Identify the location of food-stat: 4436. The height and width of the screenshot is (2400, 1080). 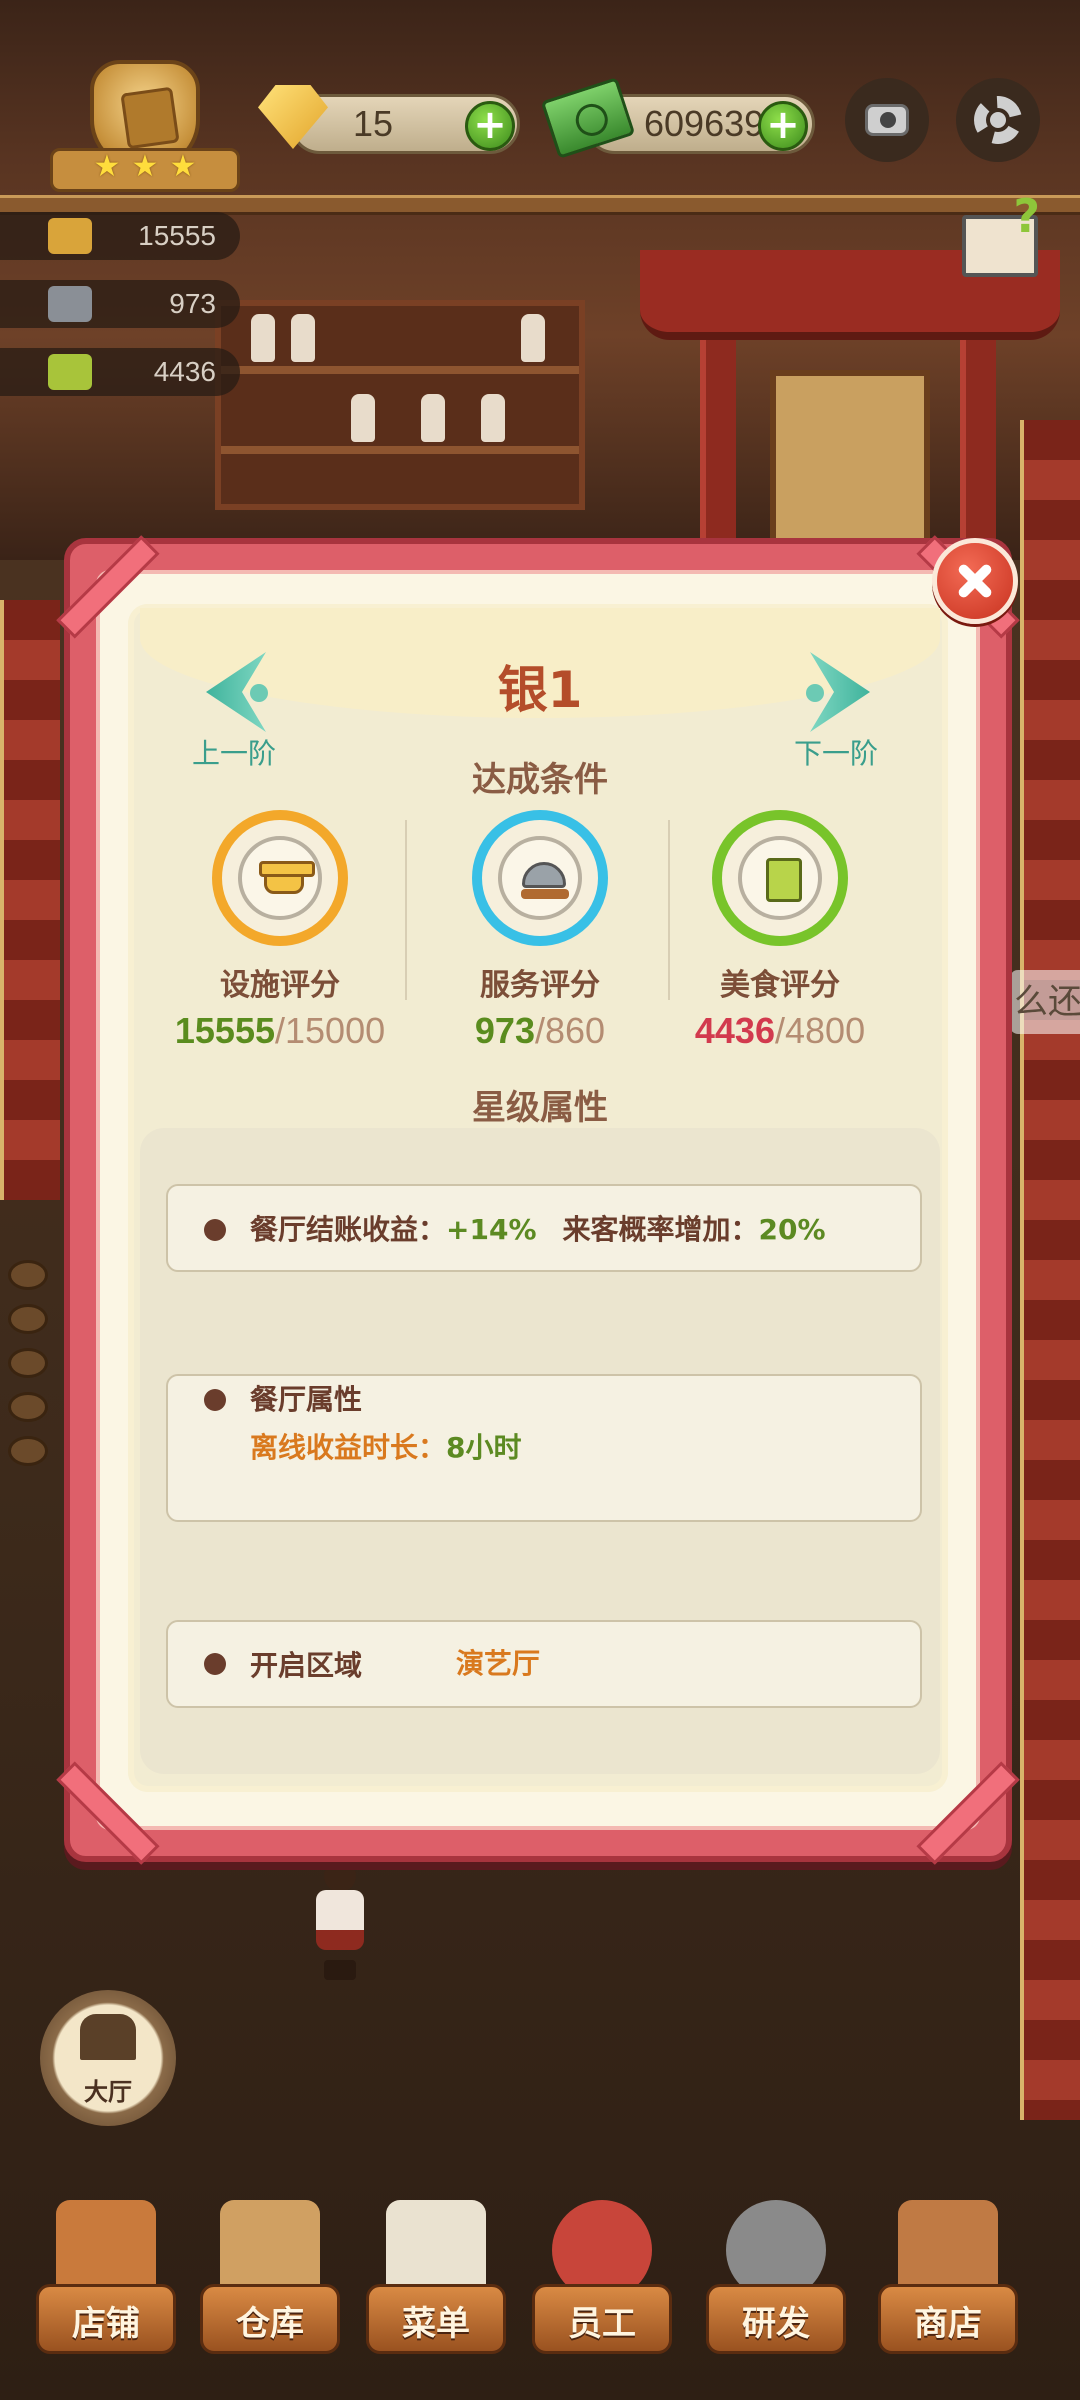
(120, 372).